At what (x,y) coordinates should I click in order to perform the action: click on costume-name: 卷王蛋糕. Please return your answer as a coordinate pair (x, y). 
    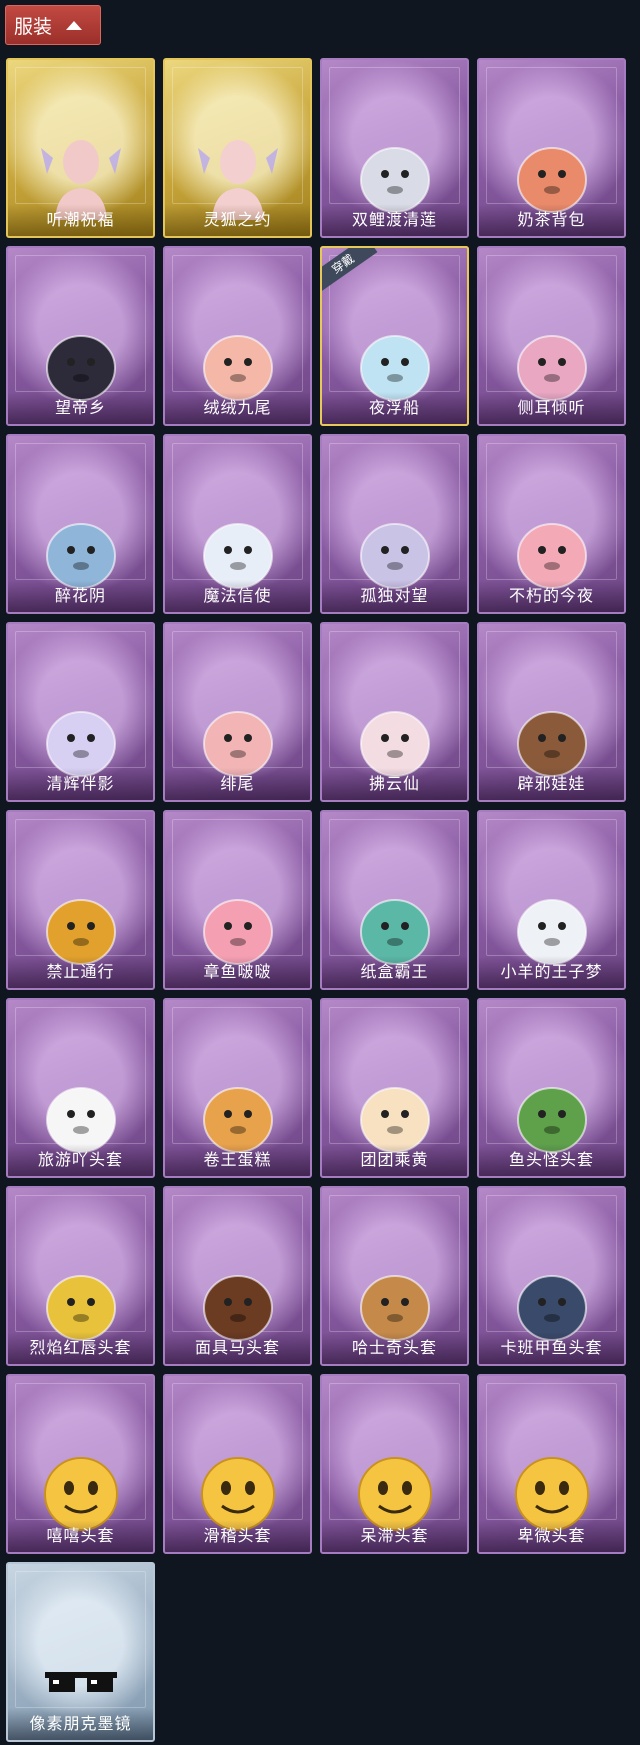
    Looking at the image, I should click on (237, 1160).